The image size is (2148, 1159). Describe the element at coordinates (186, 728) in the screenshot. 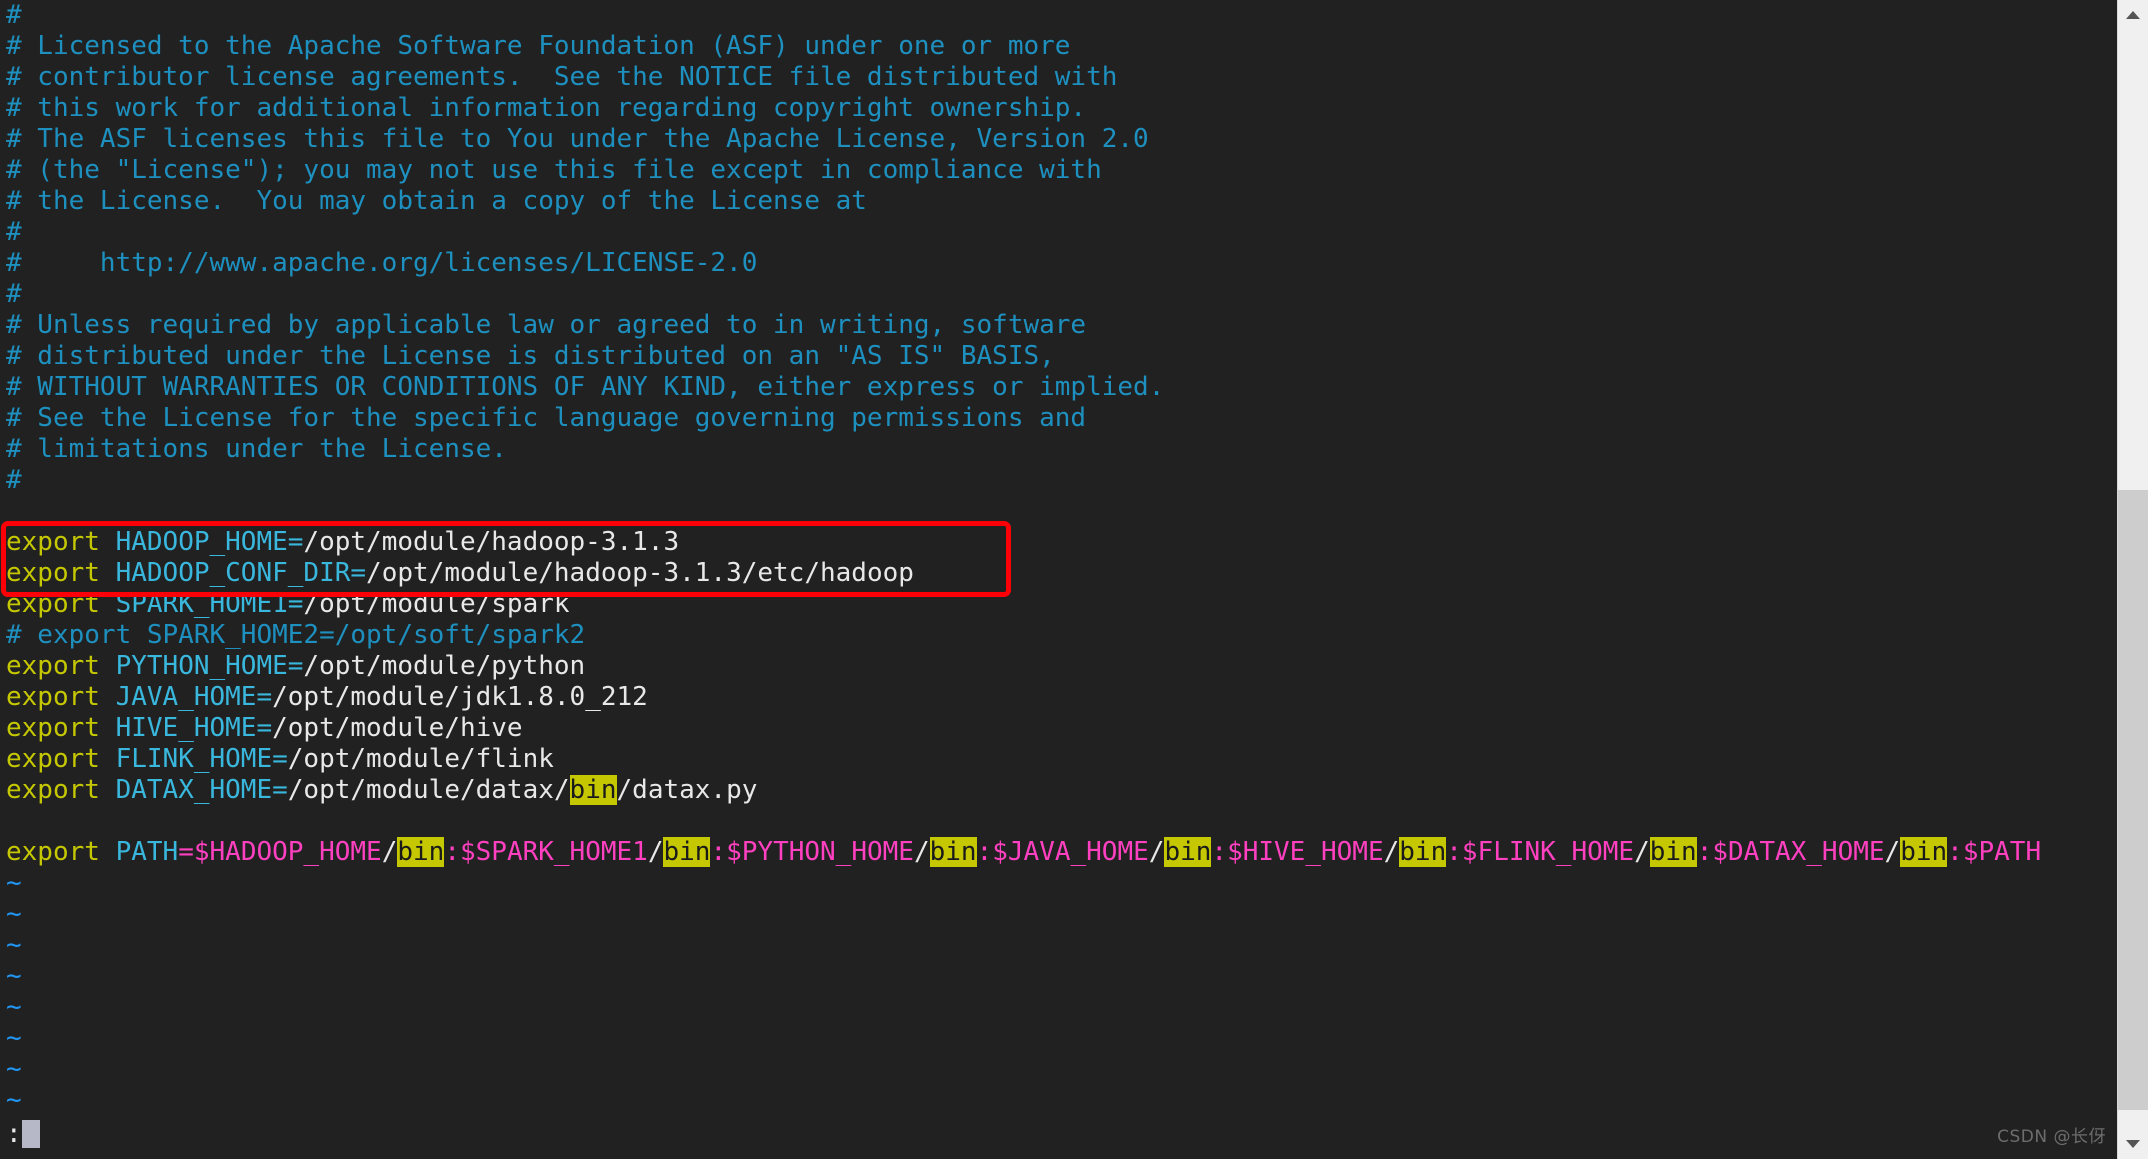

I see `env-var-name: HIVE_HOME` at that location.